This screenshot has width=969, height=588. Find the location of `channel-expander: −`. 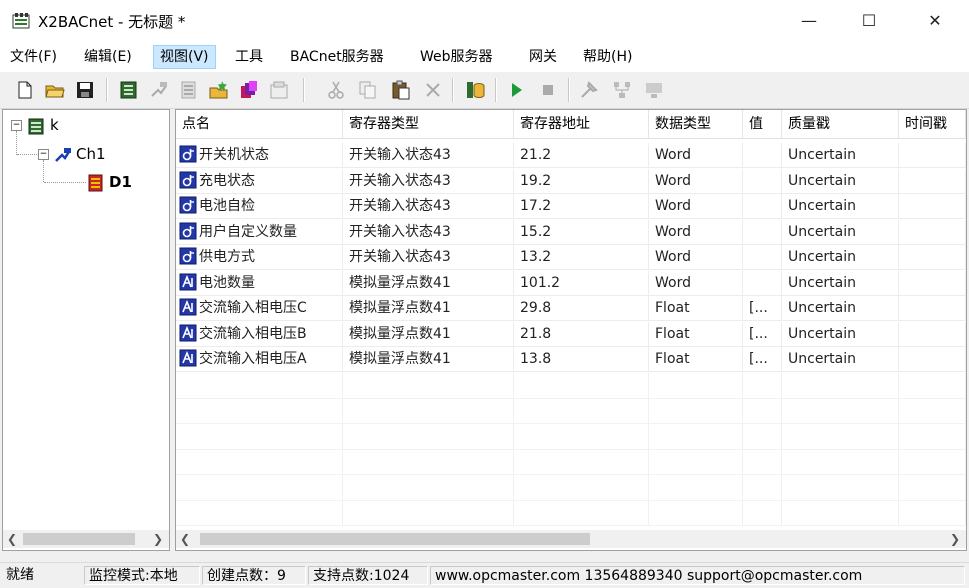

channel-expander: − is located at coordinates (43, 154).